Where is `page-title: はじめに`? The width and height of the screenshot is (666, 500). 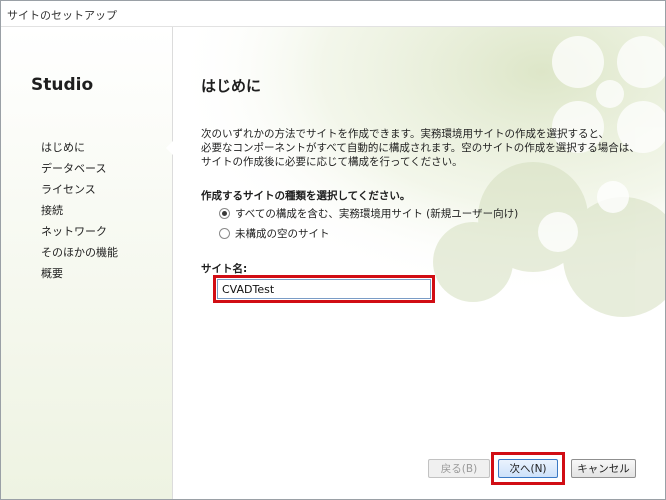 page-title: はじめに is located at coordinates (231, 86).